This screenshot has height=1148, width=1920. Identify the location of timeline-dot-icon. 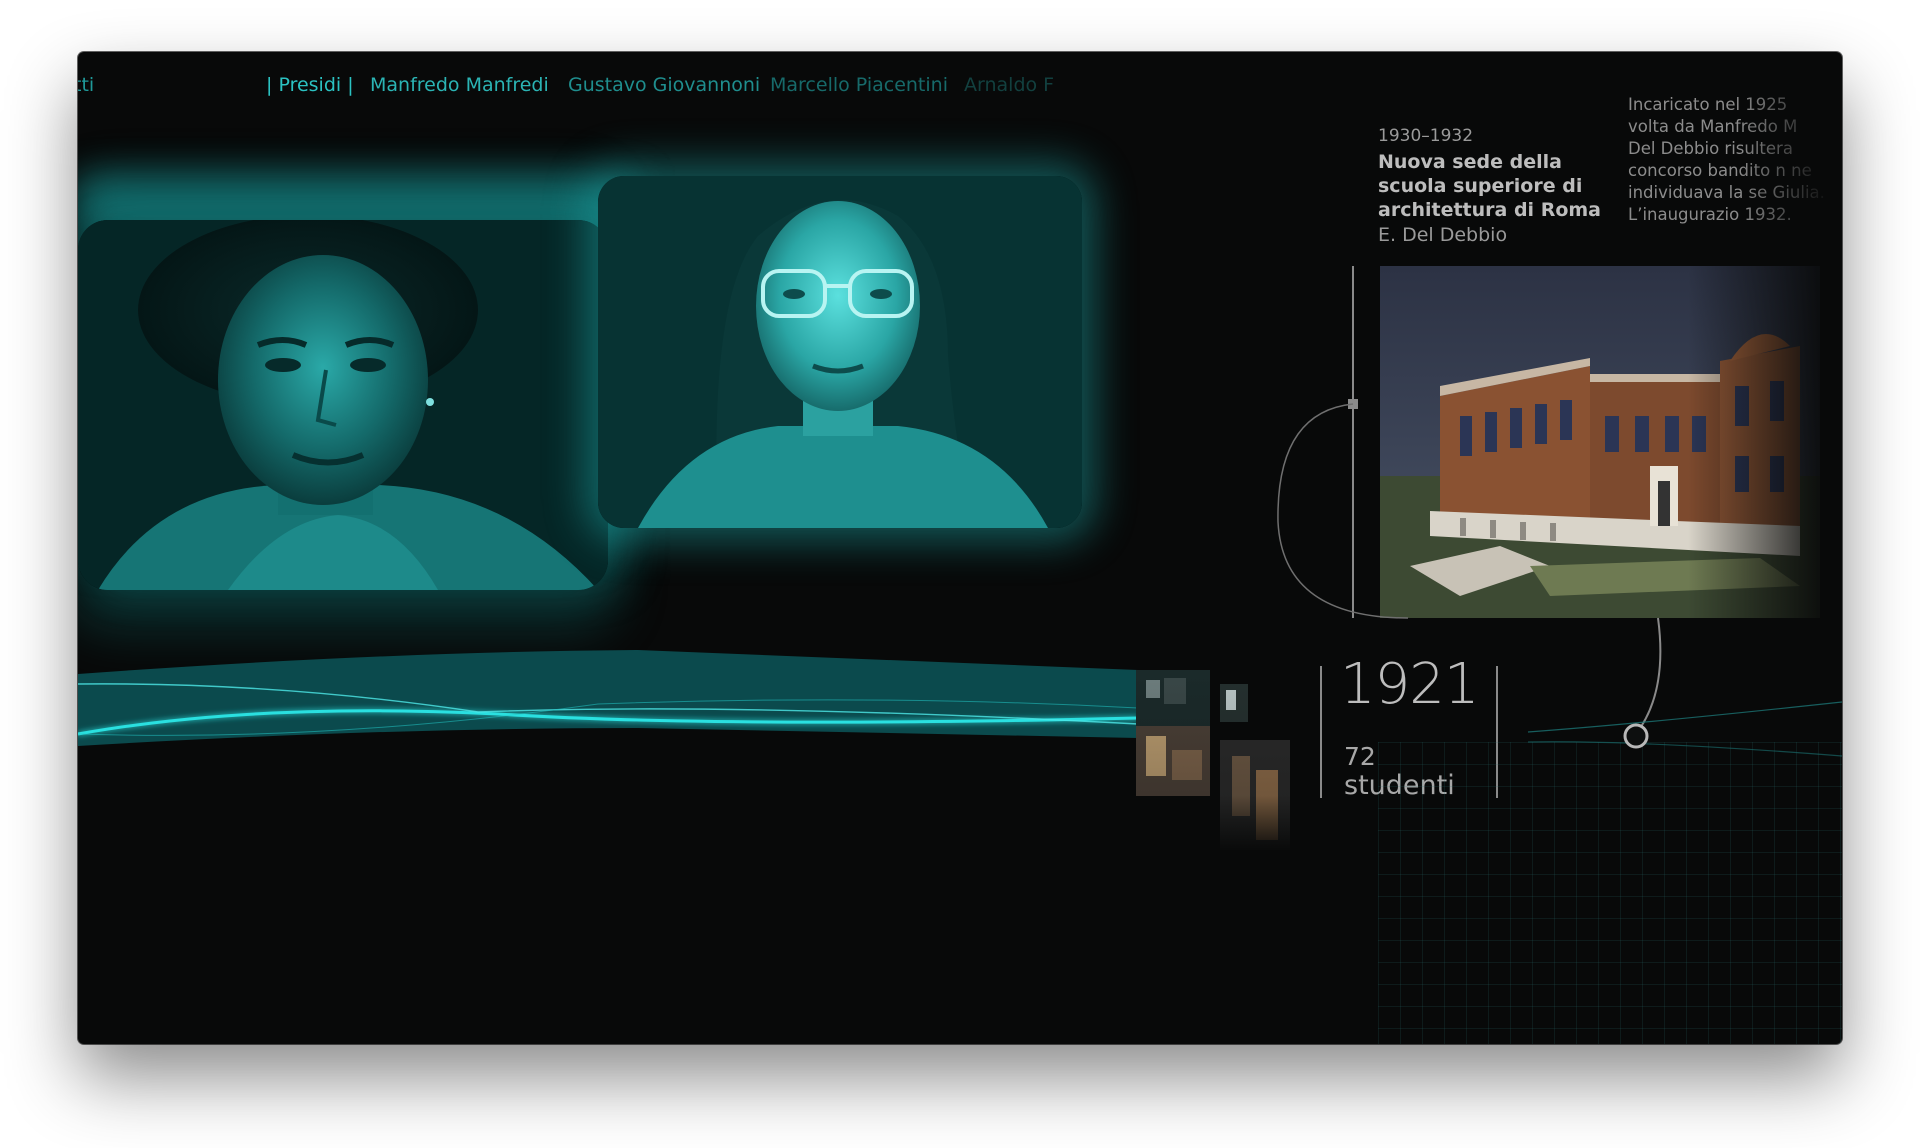
(1636, 736).